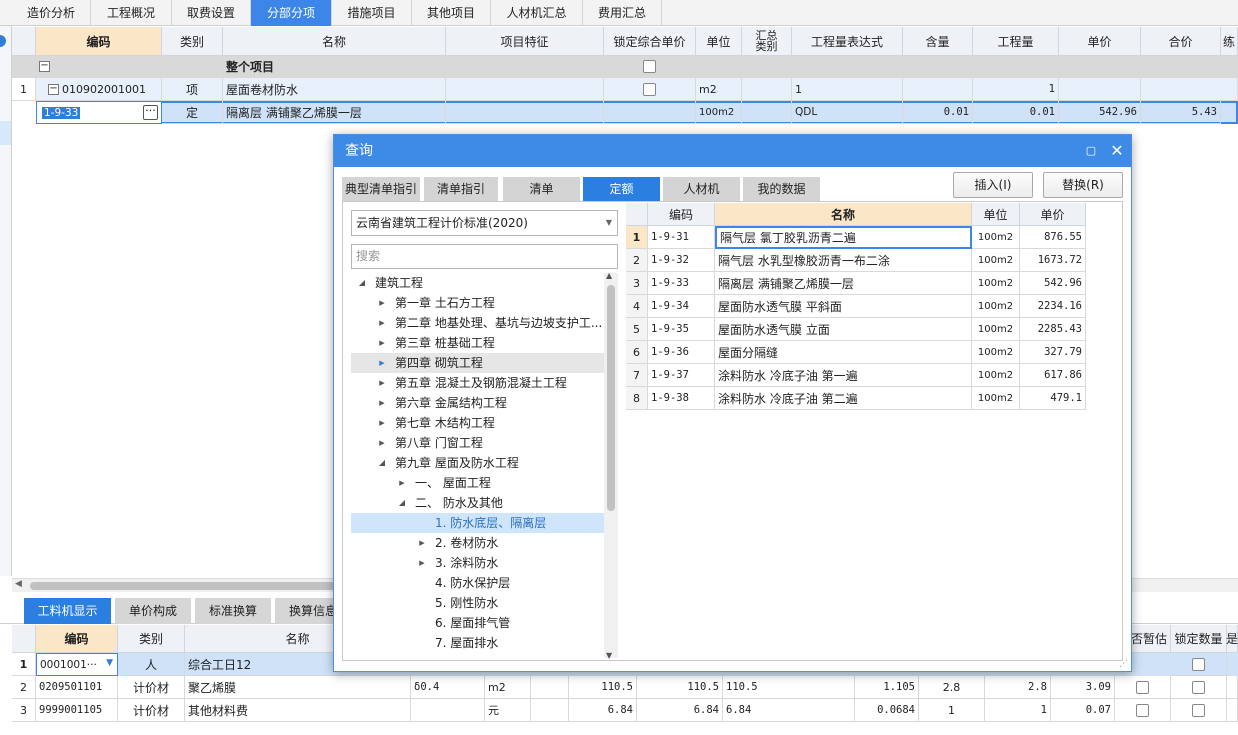 The width and height of the screenshot is (1238, 735). Describe the element at coordinates (993, 185) in the screenshot. I see `insert-button: 插入(I)` at that location.